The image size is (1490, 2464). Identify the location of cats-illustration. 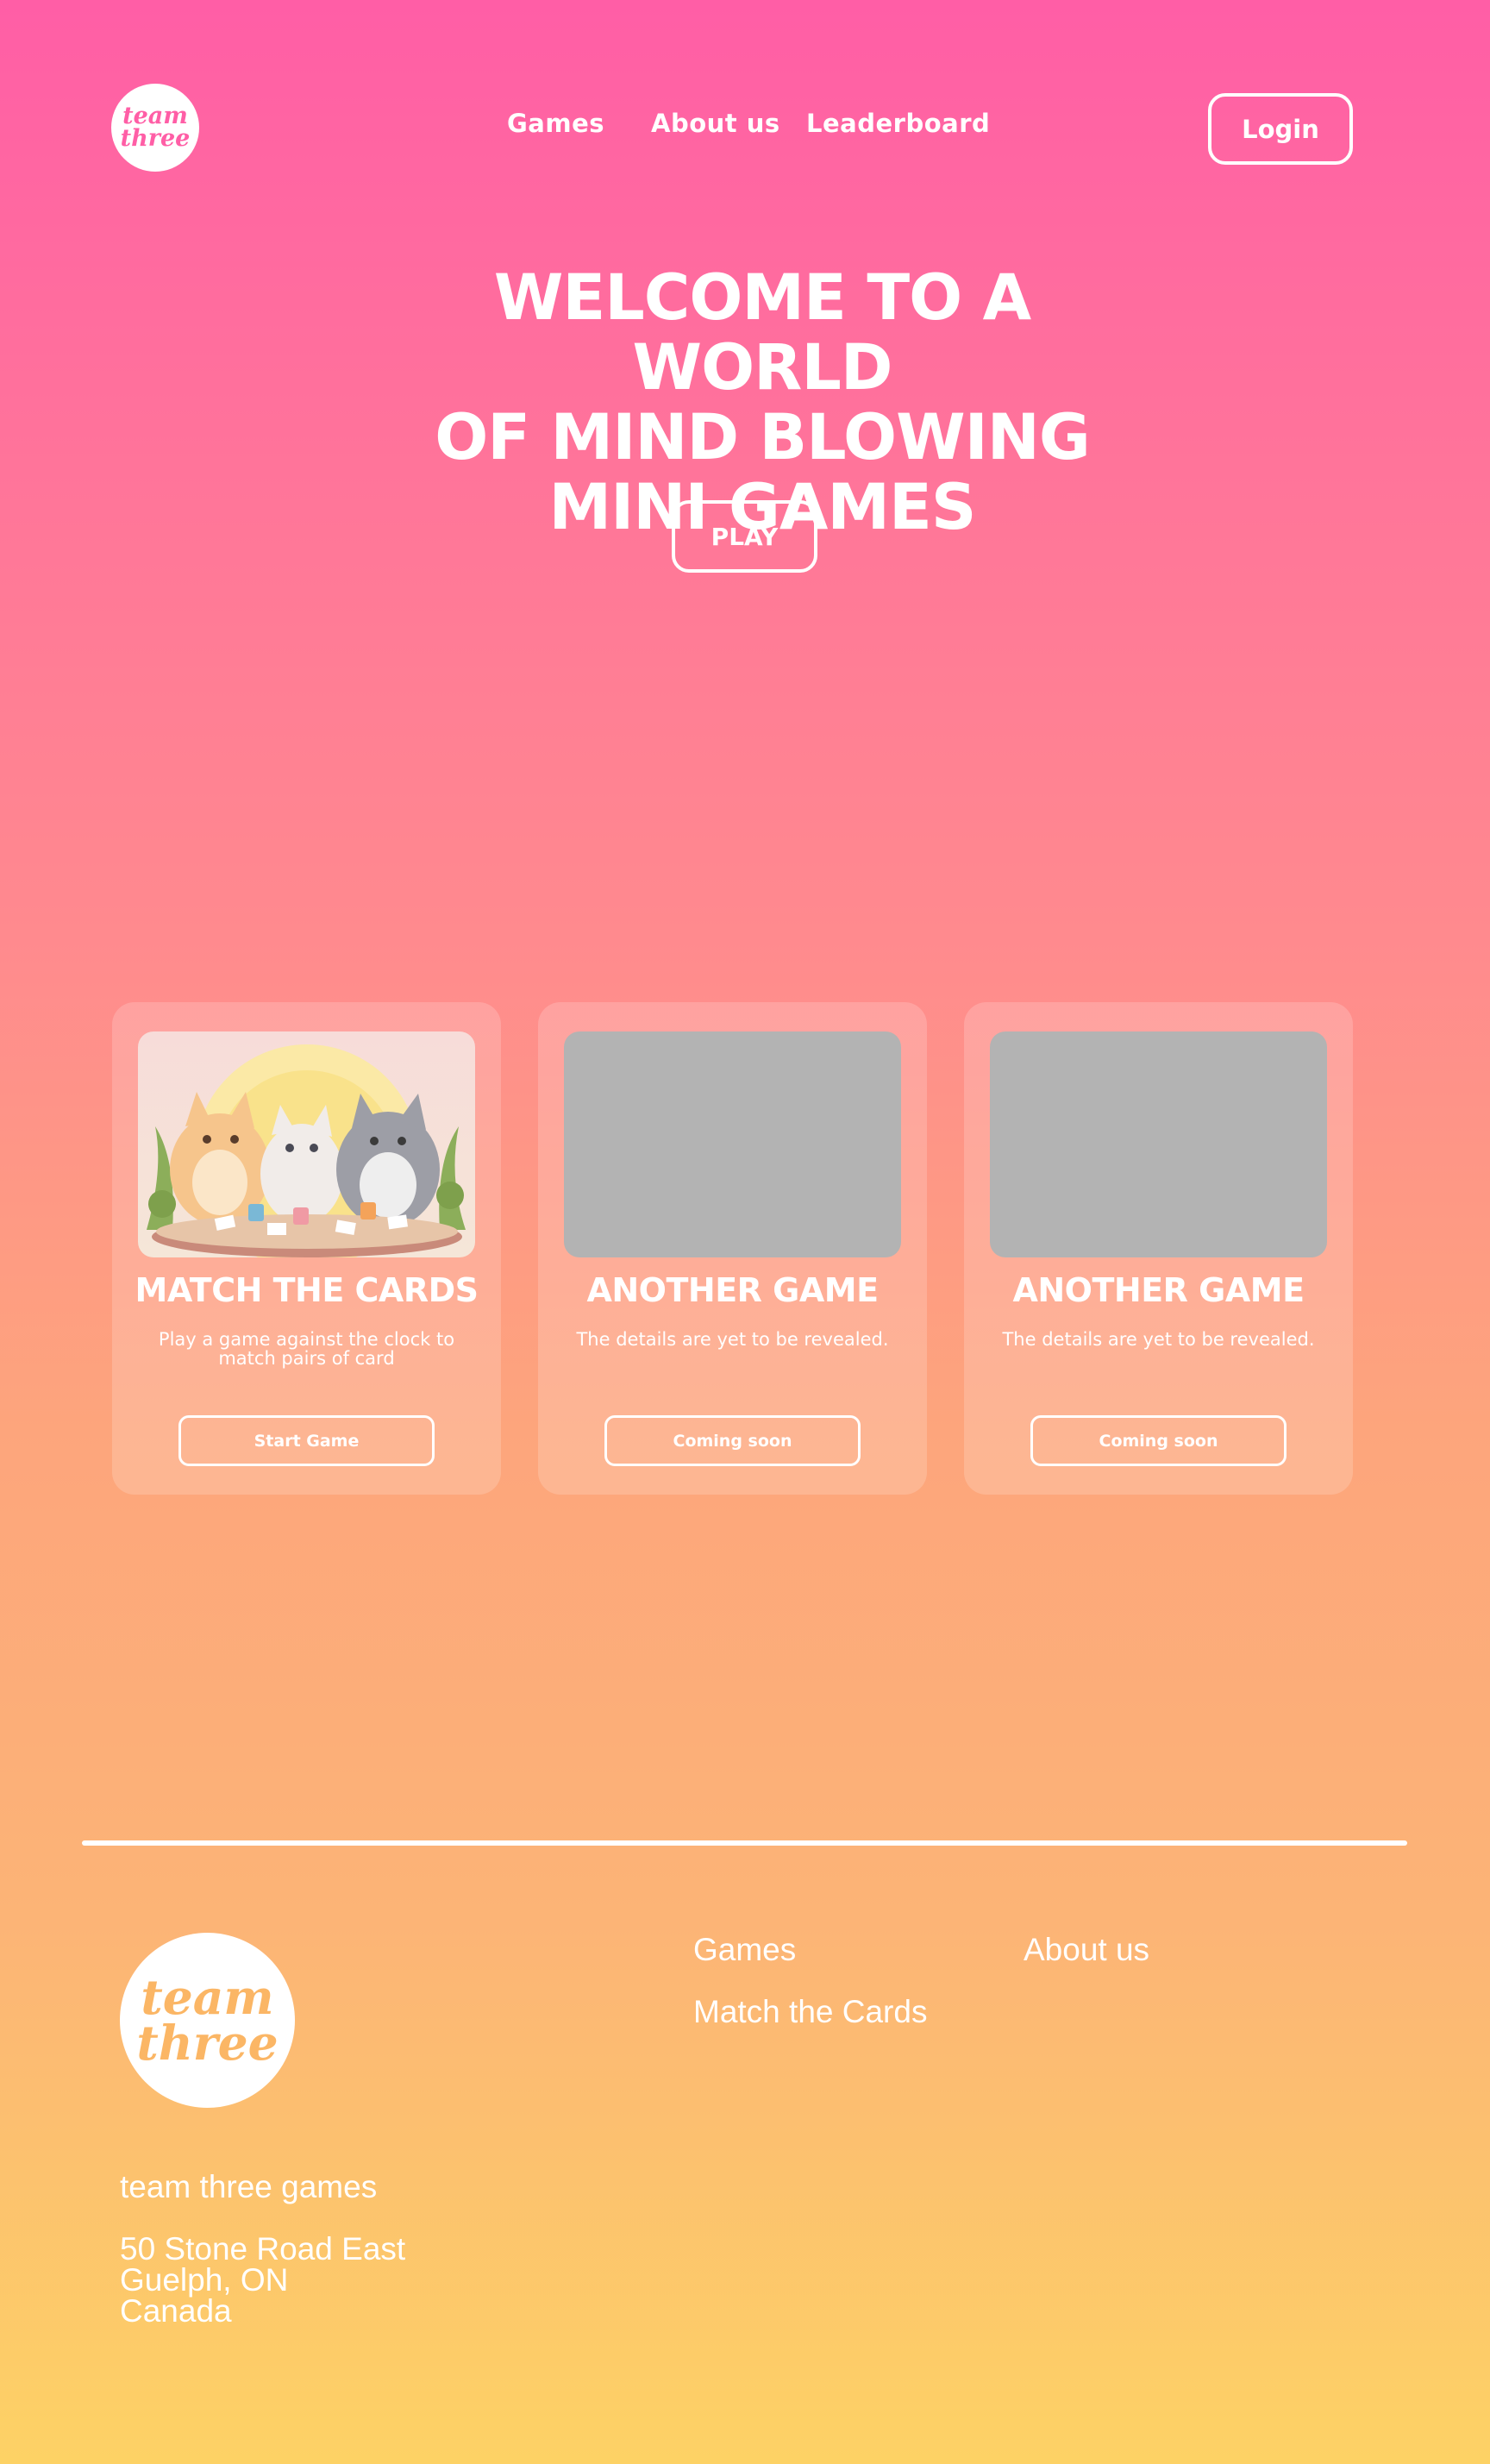
(306, 1150).